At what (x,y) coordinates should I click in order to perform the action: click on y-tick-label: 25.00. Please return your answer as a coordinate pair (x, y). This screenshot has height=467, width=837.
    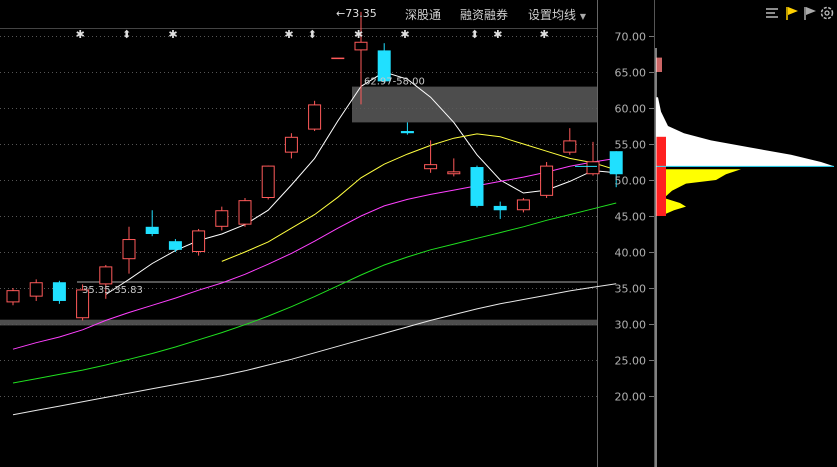
    Looking at the image, I should click on (631, 361).